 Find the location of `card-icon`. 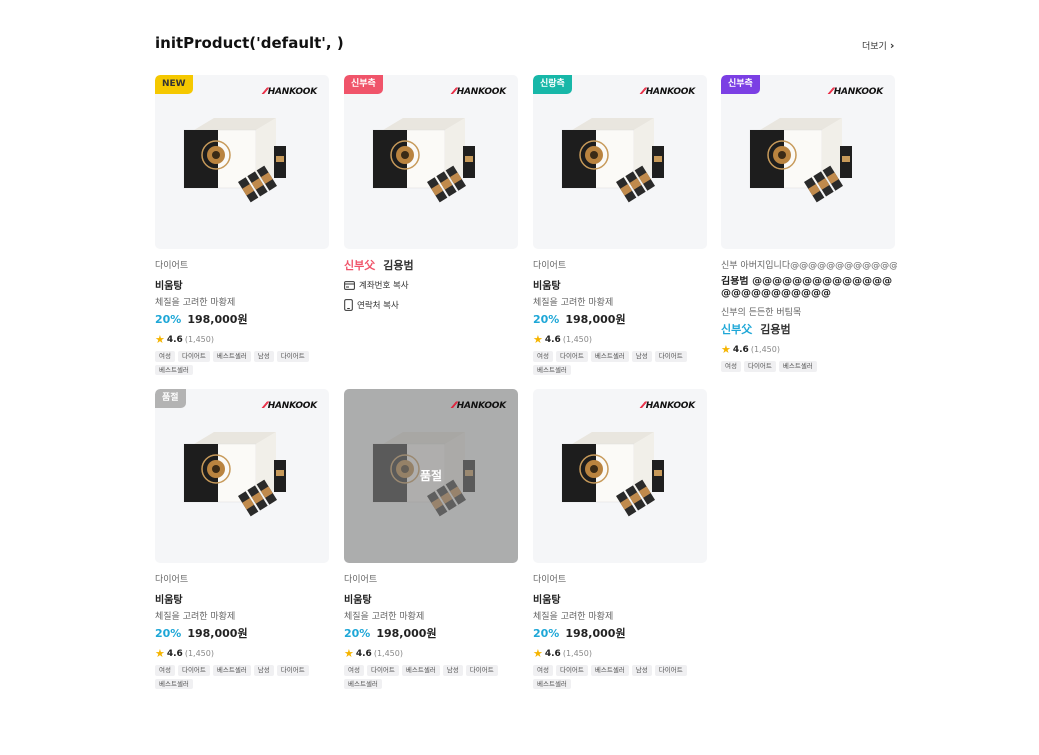

card-icon is located at coordinates (349, 285).